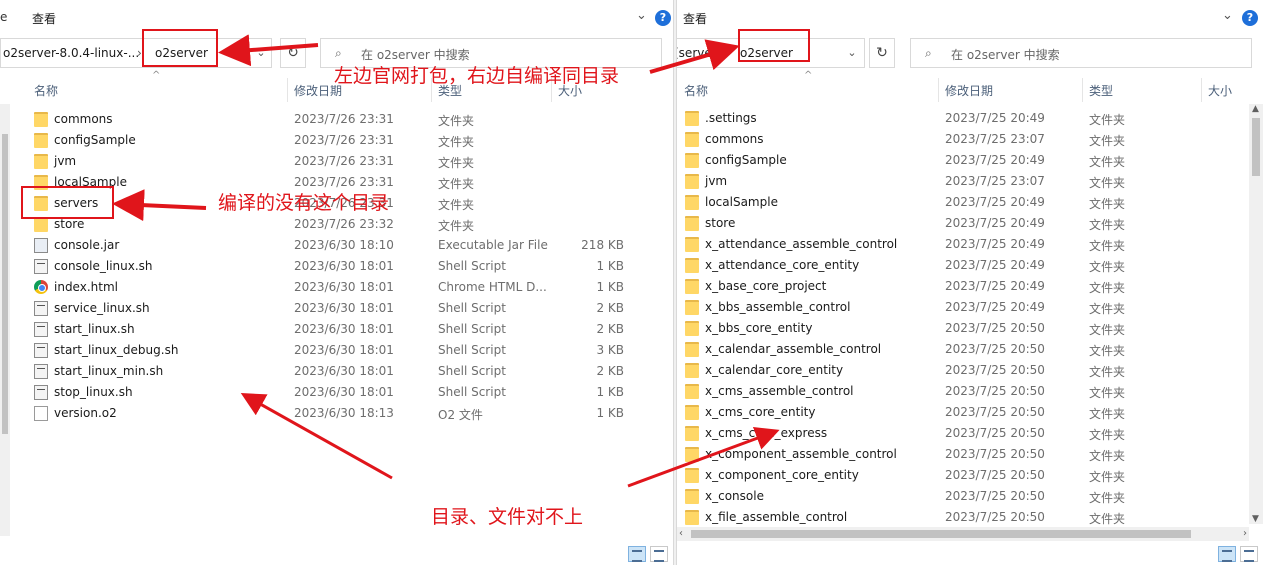  I want to click on file-modified-date: 2023/7/25 23:07, so click(995, 181).